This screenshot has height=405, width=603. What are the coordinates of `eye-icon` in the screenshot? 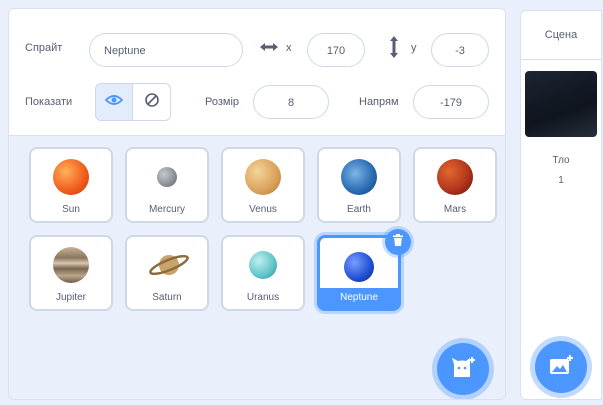 It's located at (114, 102).